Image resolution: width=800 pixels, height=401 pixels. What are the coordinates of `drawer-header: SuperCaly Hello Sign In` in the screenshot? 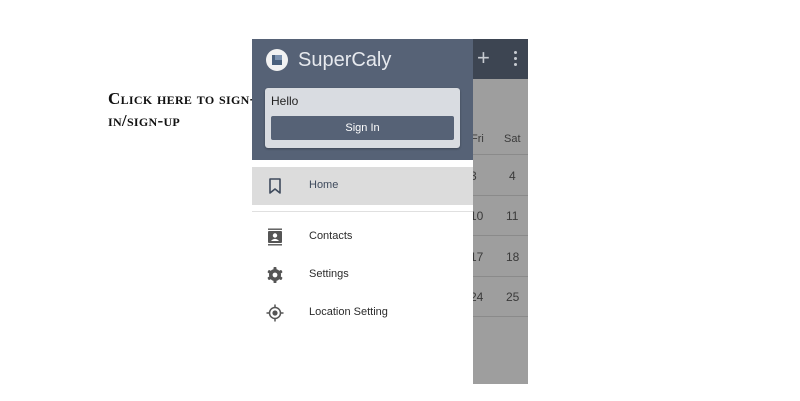 It's located at (362, 99).